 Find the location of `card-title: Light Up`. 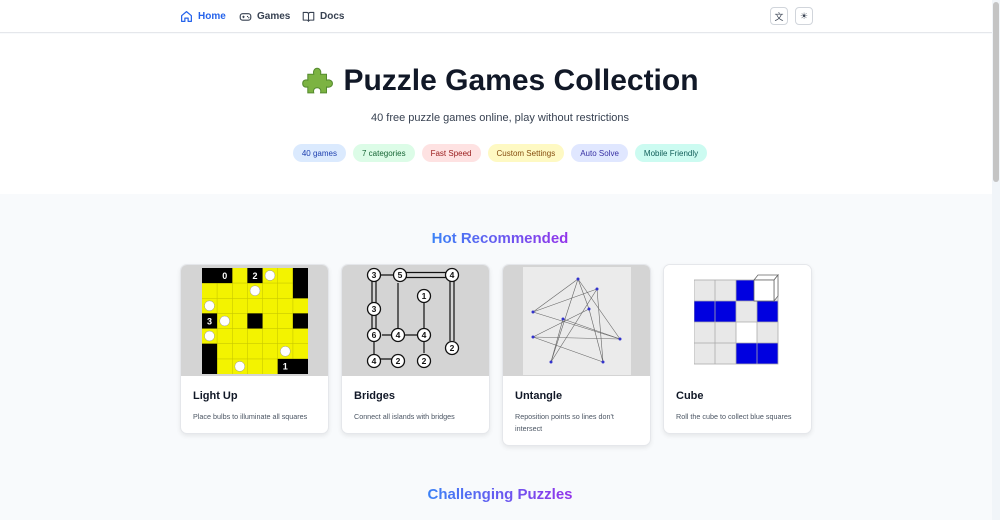

card-title: Light Up is located at coordinates (215, 396).